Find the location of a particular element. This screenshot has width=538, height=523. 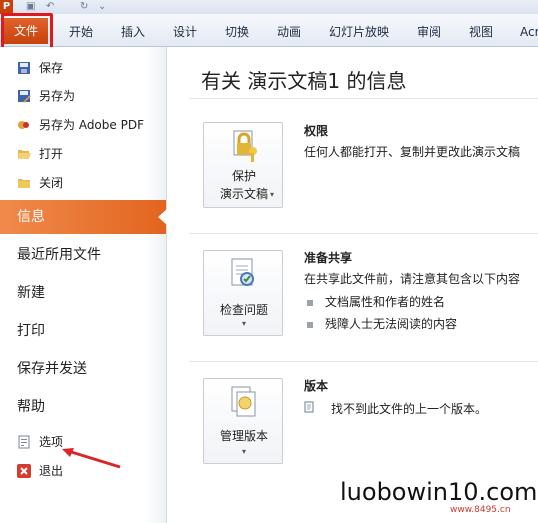

menu-item-save-as-pdf: 另存为 Adobe PDF is located at coordinates (83, 125).